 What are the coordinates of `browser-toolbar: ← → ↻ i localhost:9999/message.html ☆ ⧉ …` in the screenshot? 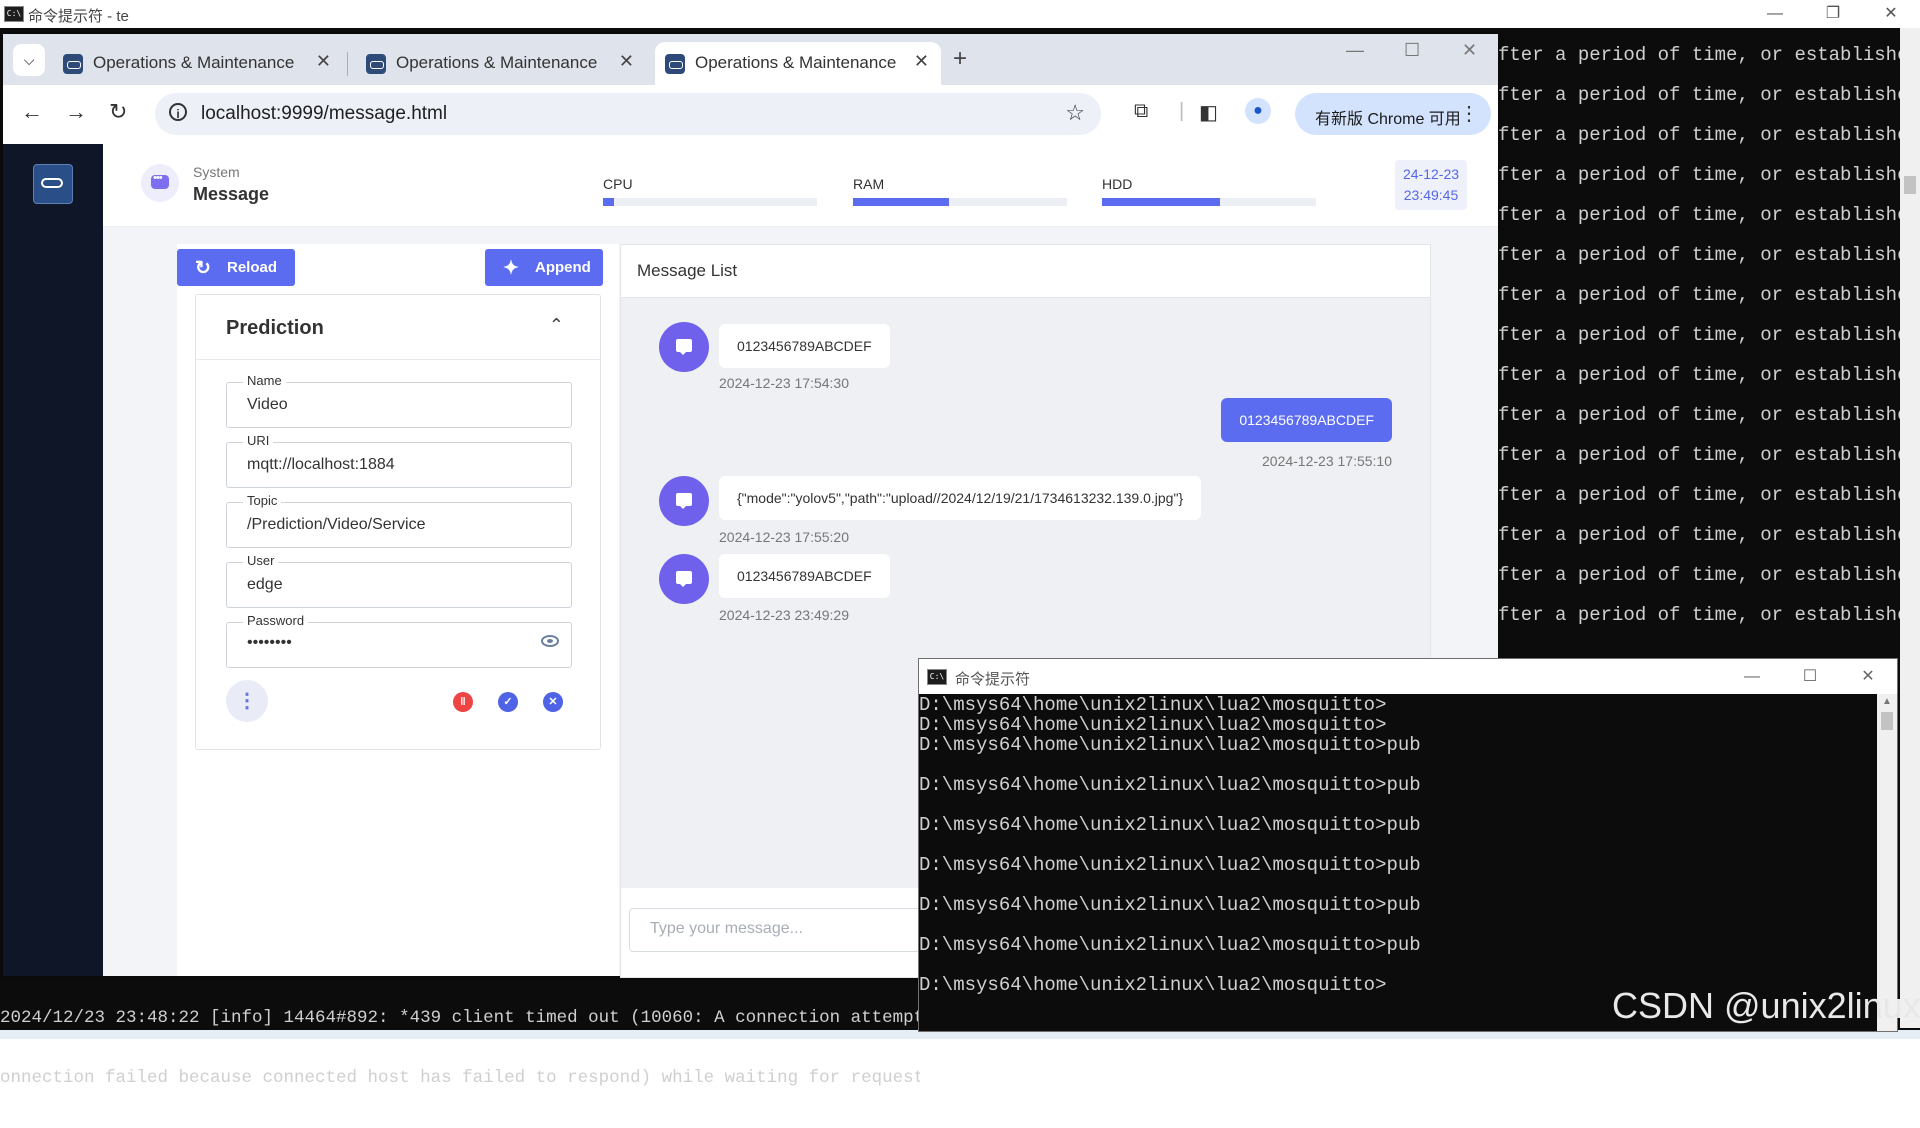 It's located at (750, 115).